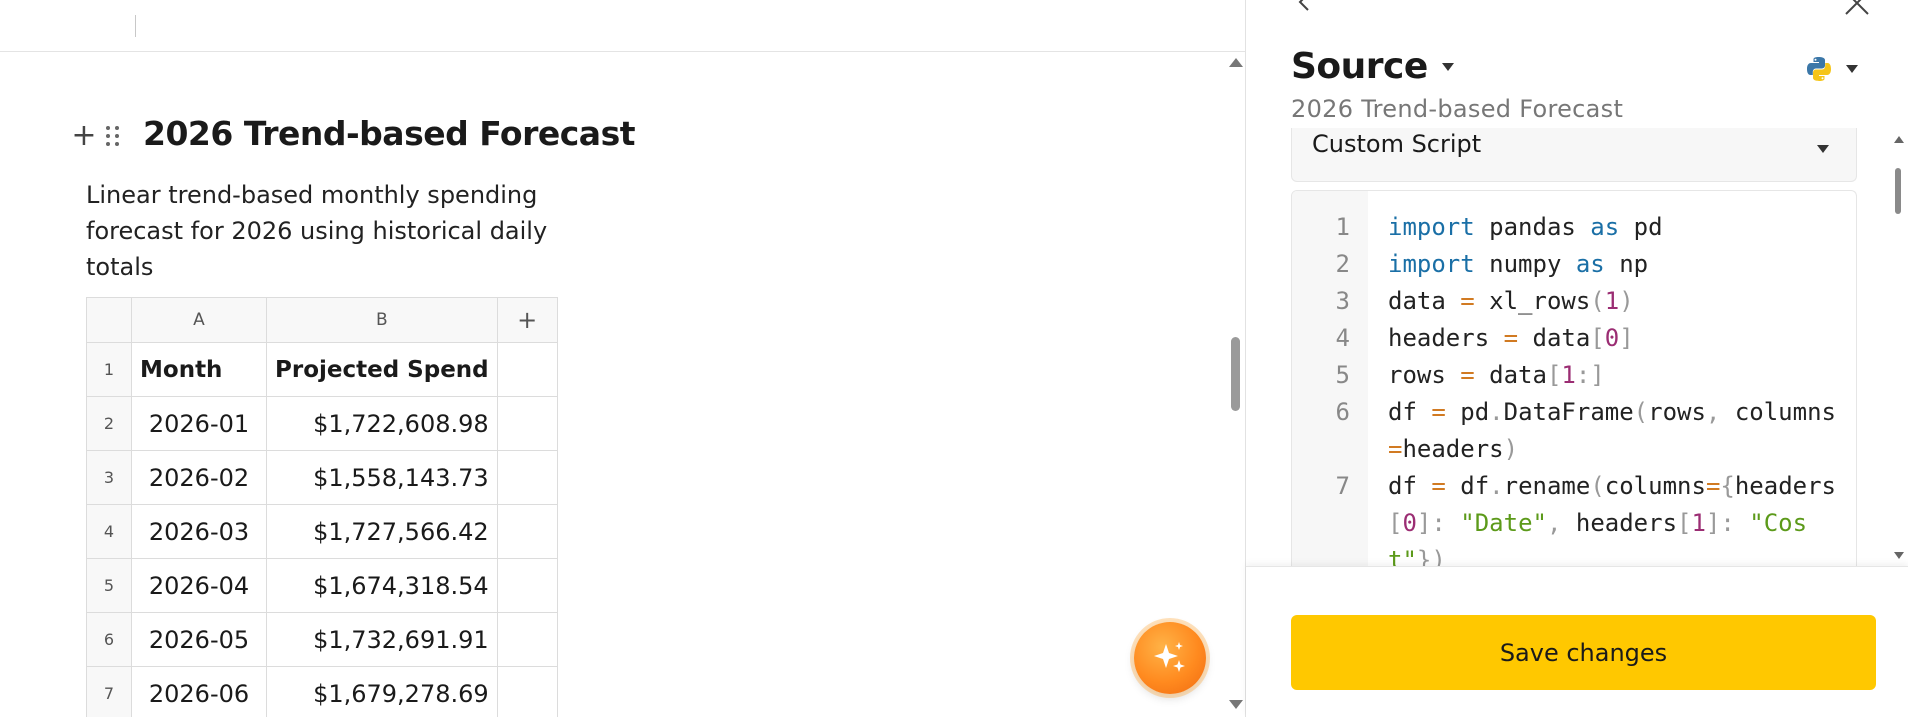 The height and width of the screenshot is (717, 1908). What do you see at coordinates (1583, 652) in the screenshot?
I see `save-changes-button: Save changes` at bounding box center [1583, 652].